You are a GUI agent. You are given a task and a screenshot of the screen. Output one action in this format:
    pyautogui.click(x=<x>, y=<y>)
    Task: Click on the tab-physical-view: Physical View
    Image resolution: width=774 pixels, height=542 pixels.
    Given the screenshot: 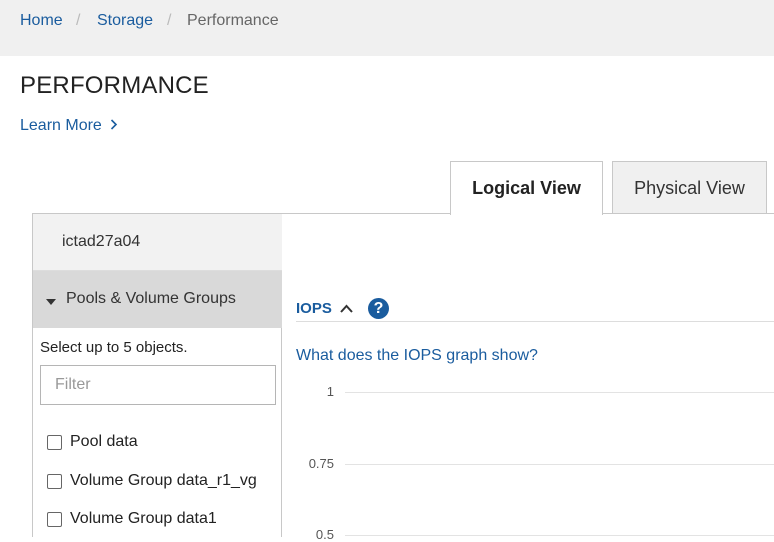 What is the action you would take?
    pyautogui.click(x=689, y=187)
    